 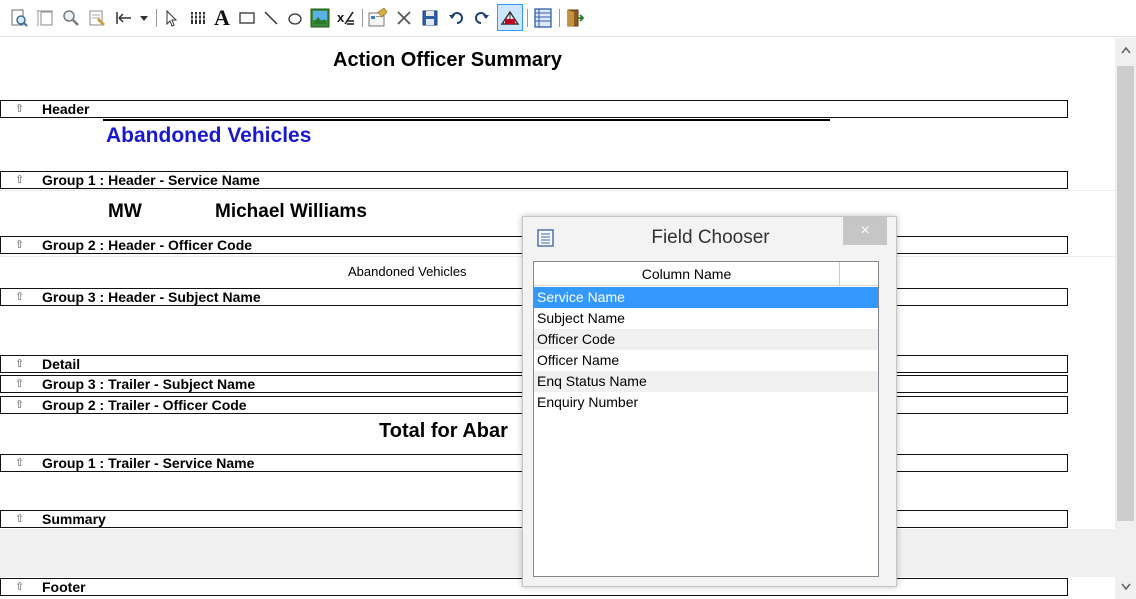 I want to click on band-label: Summary, so click(x=74, y=519).